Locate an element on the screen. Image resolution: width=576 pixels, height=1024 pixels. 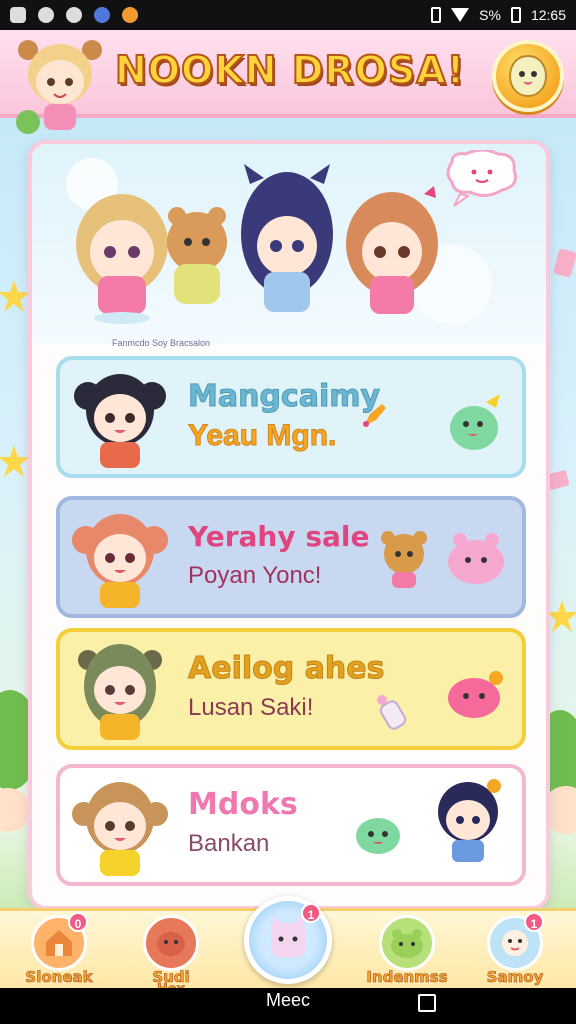
speech-bubble-icon is located at coordinates (482, 181).